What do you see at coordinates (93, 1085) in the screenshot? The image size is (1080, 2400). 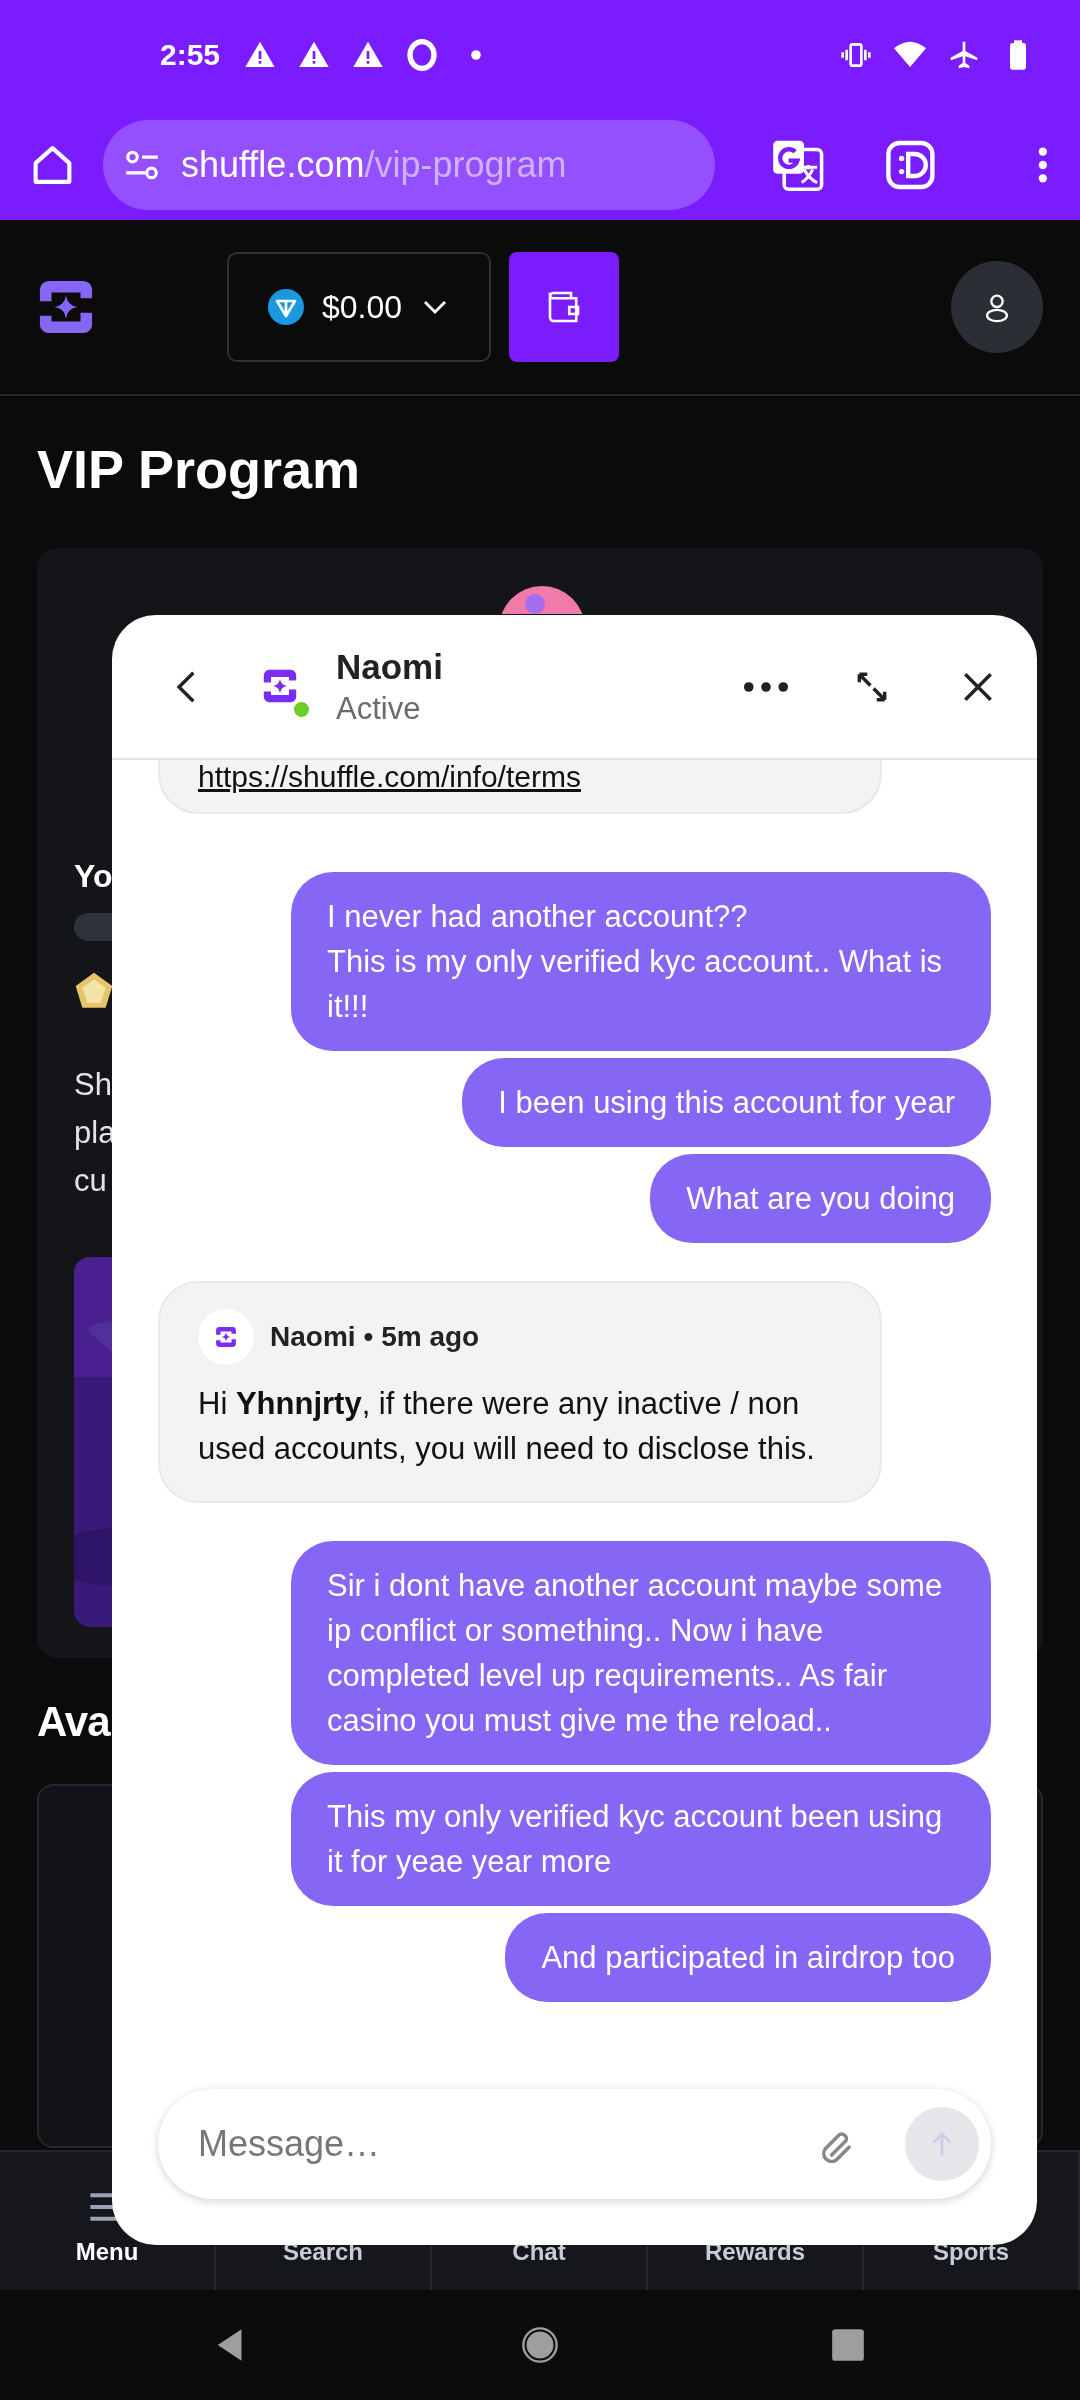 I see `description-text: Sh` at bounding box center [93, 1085].